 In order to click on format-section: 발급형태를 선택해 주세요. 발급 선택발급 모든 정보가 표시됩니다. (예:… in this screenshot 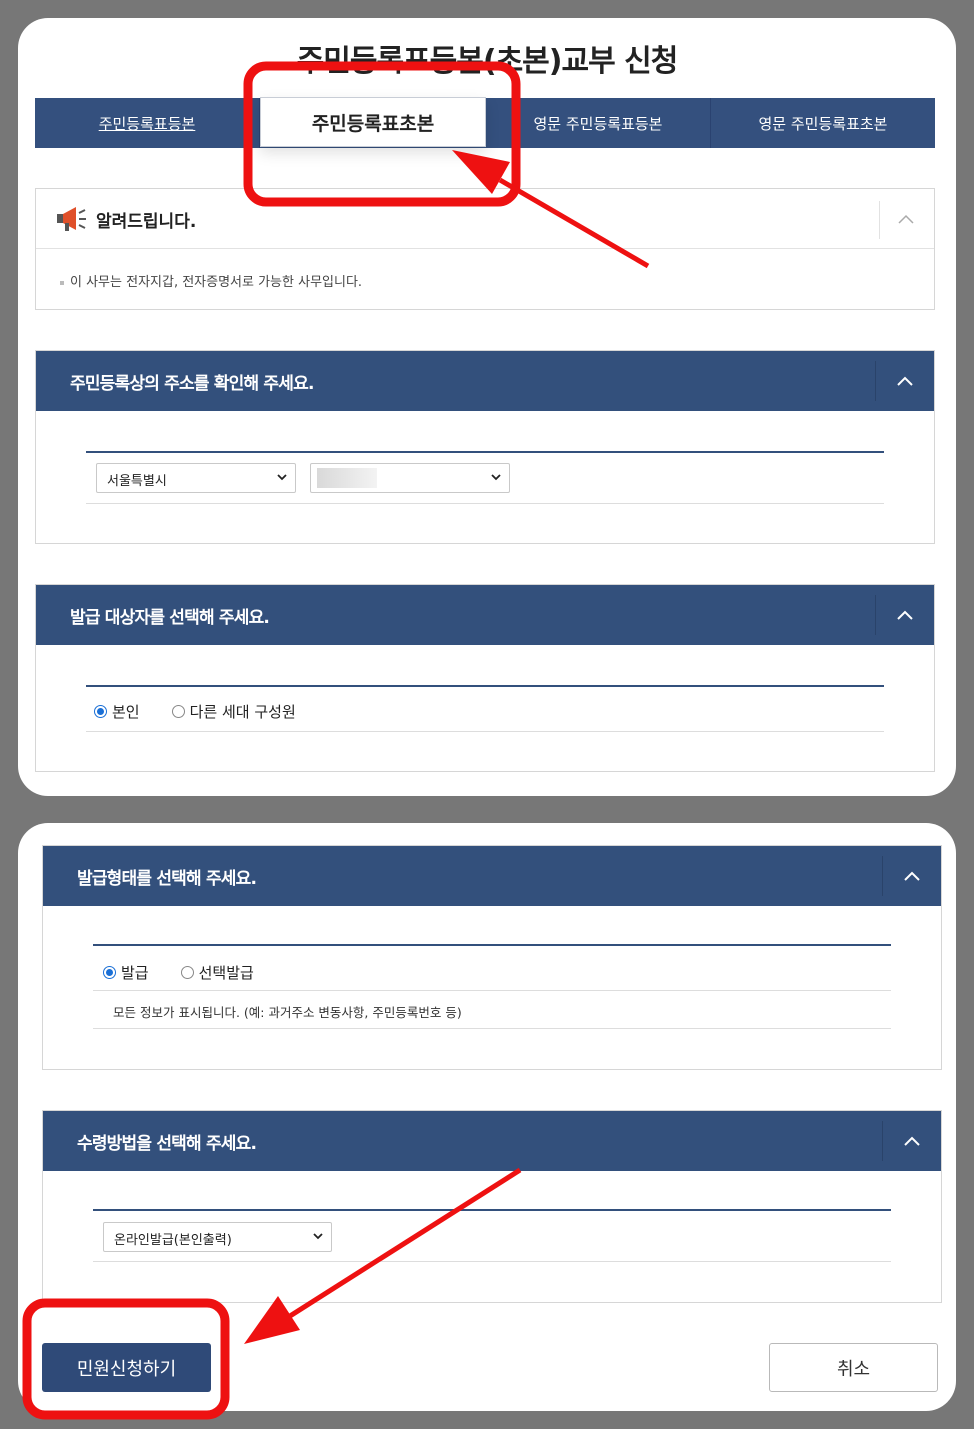, I will do `click(492, 957)`.